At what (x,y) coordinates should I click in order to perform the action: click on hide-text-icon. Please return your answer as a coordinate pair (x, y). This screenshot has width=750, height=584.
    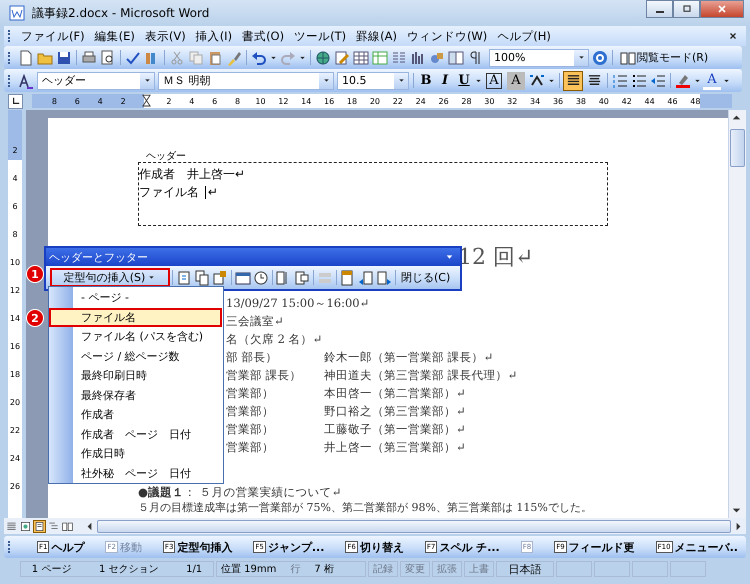
    Looking at the image, I should click on (302, 278).